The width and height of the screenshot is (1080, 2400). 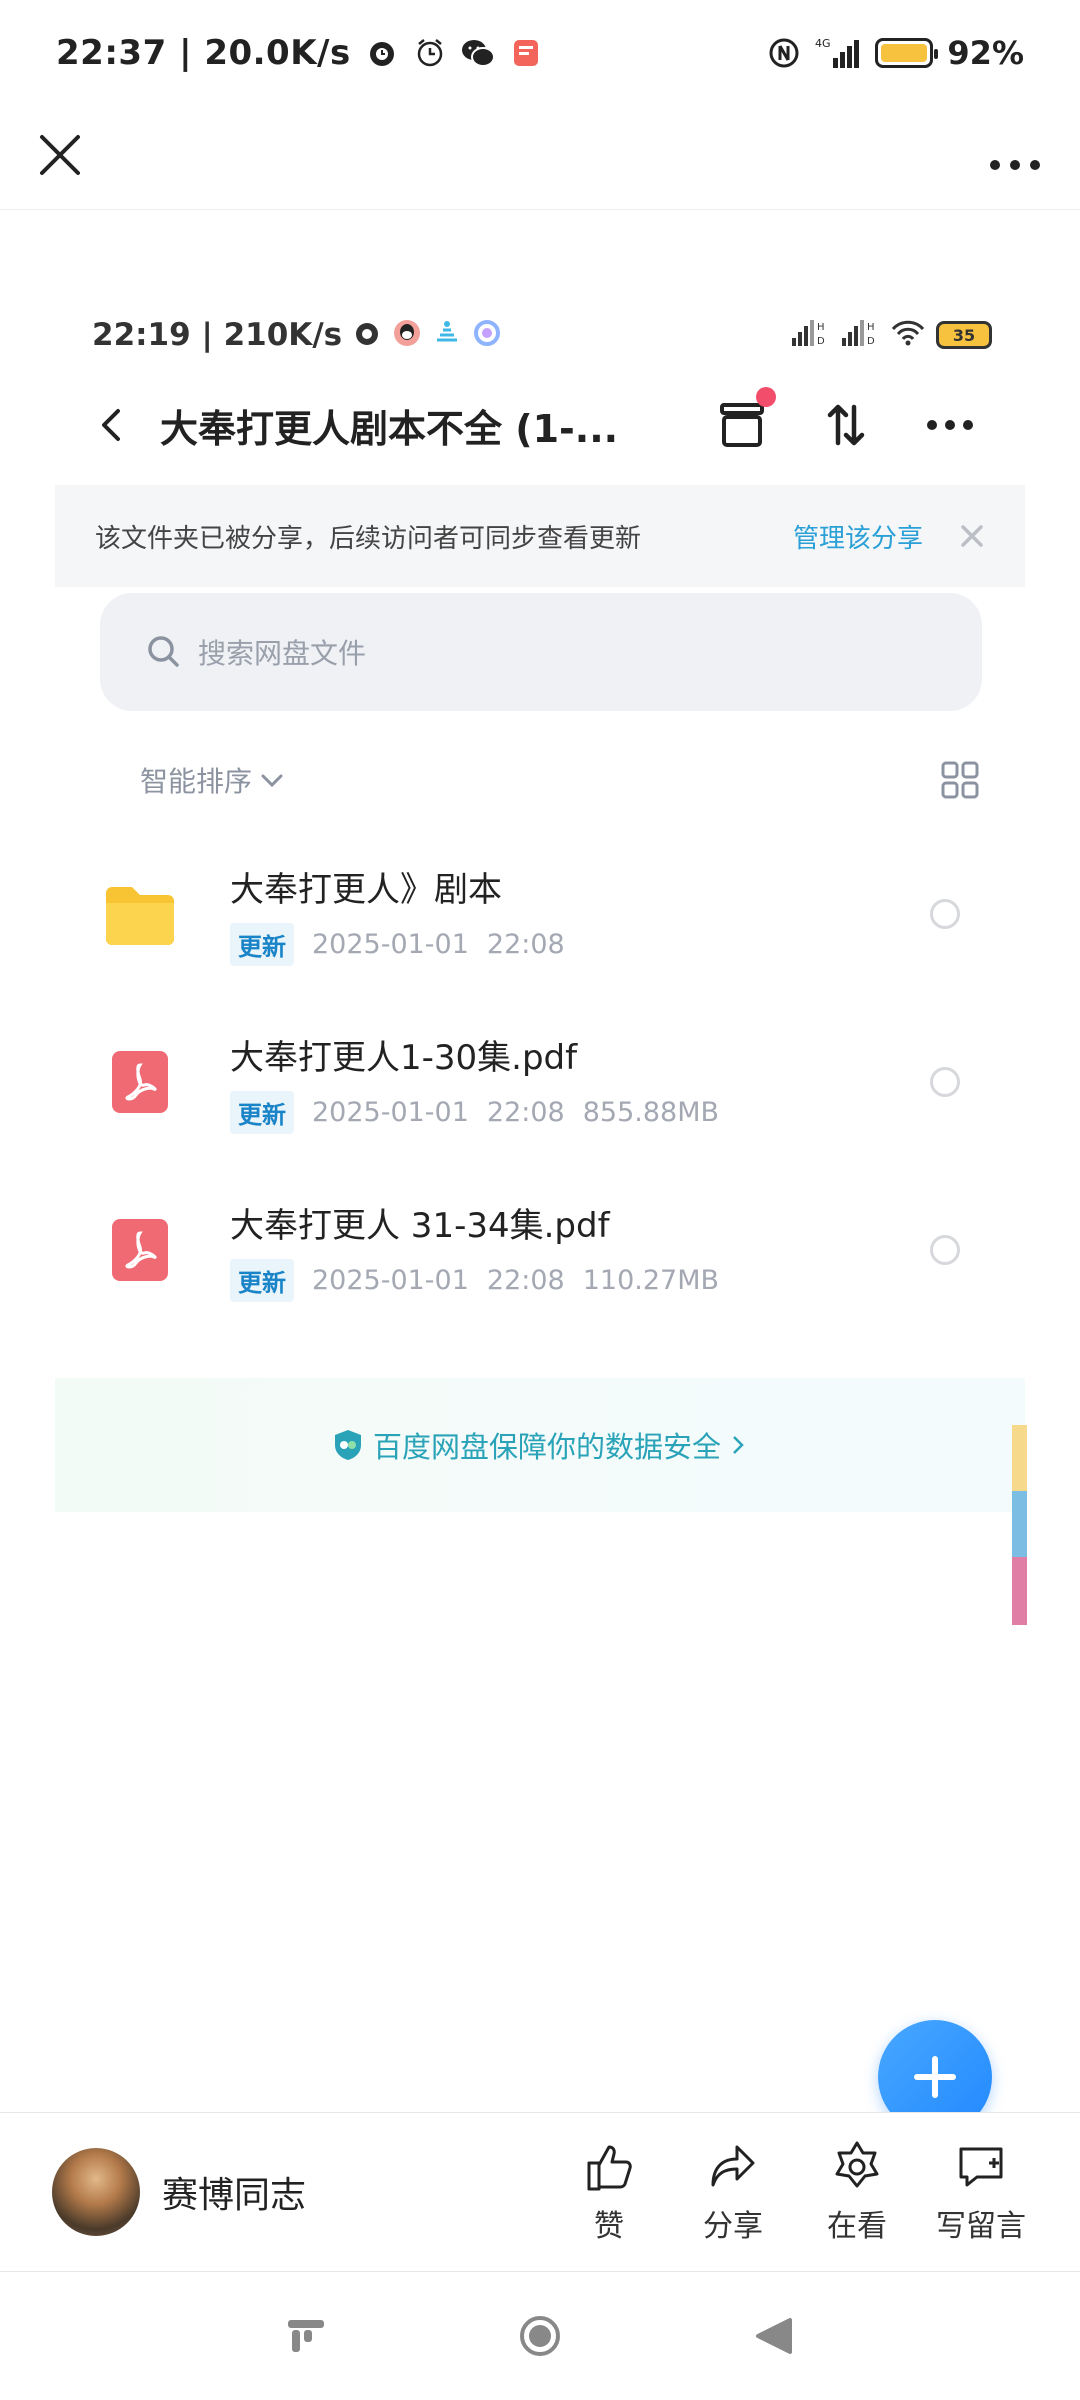 What do you see at coordinates (217, 335) in the screenshot?
I see `inner-status-time: 22:19 | 210K/s` at bounding box center [217, 335].